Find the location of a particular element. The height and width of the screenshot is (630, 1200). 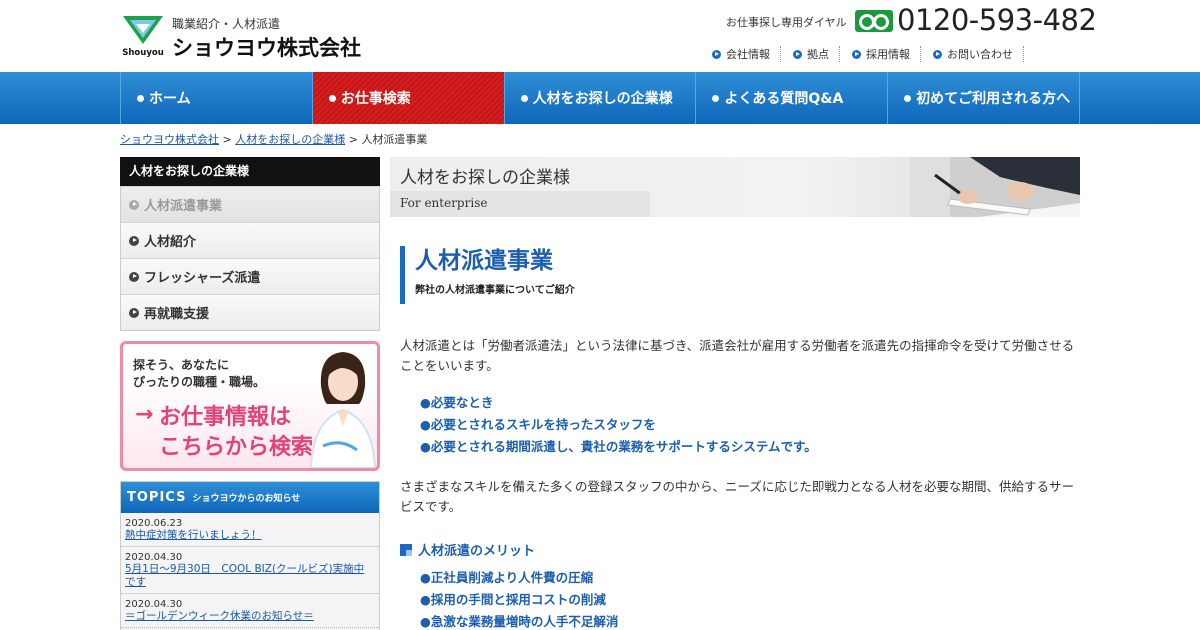

page-hero: 人材をお探しの企業様 For enterprise is located at coordinates (735, 187).